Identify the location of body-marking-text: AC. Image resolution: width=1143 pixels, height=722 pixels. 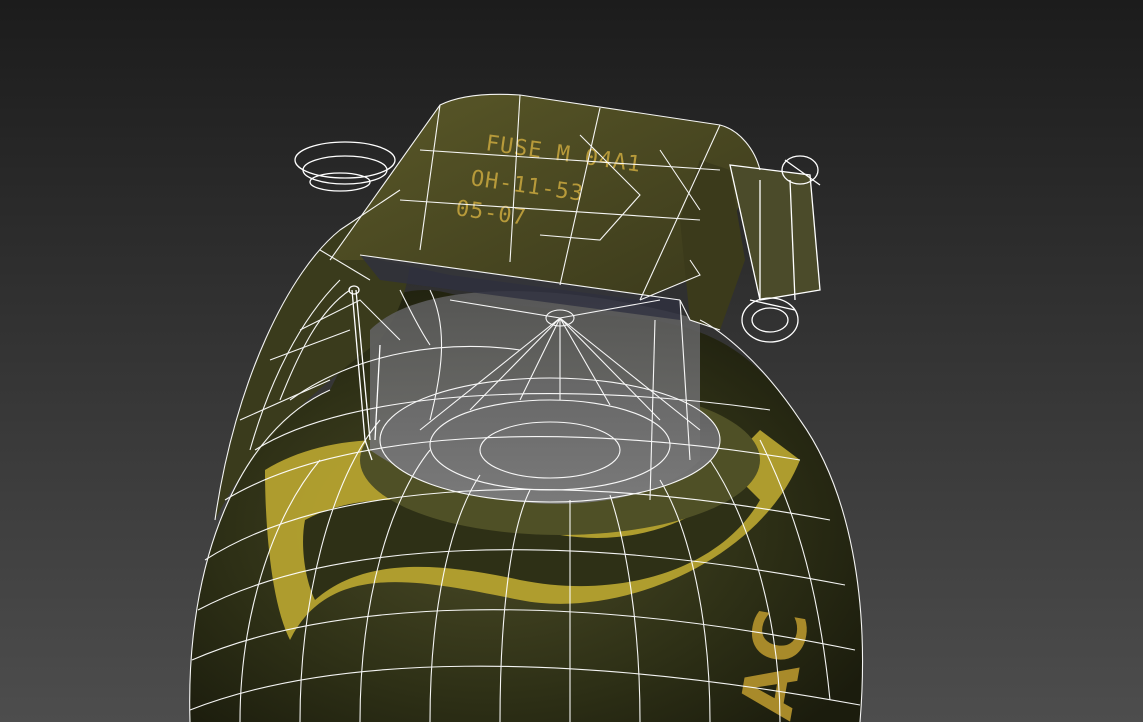
(775, 662).